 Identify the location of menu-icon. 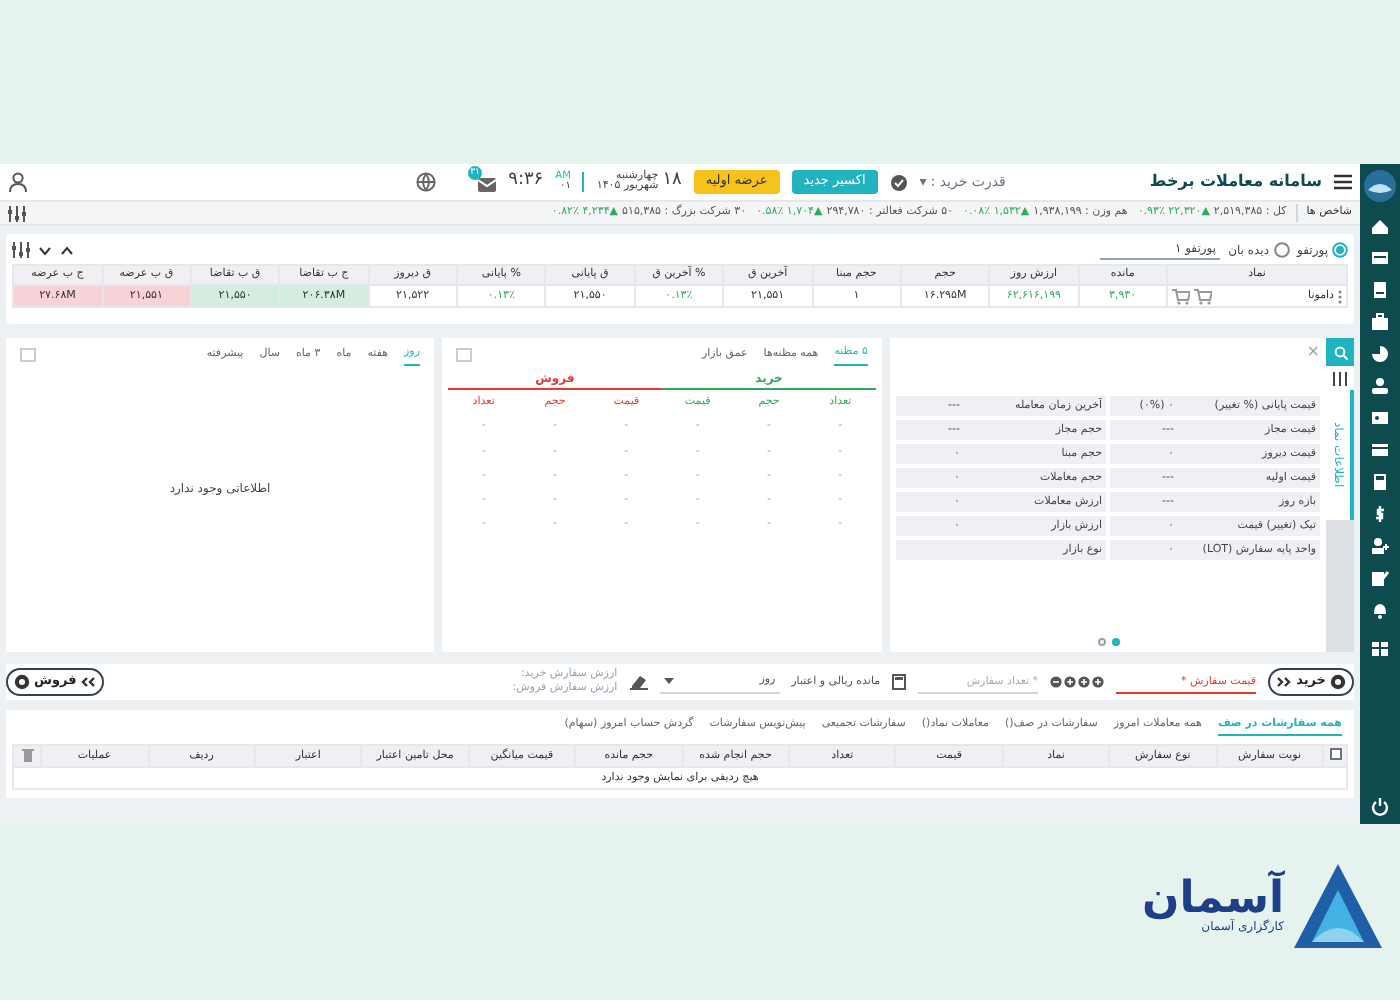
(1343, 182).